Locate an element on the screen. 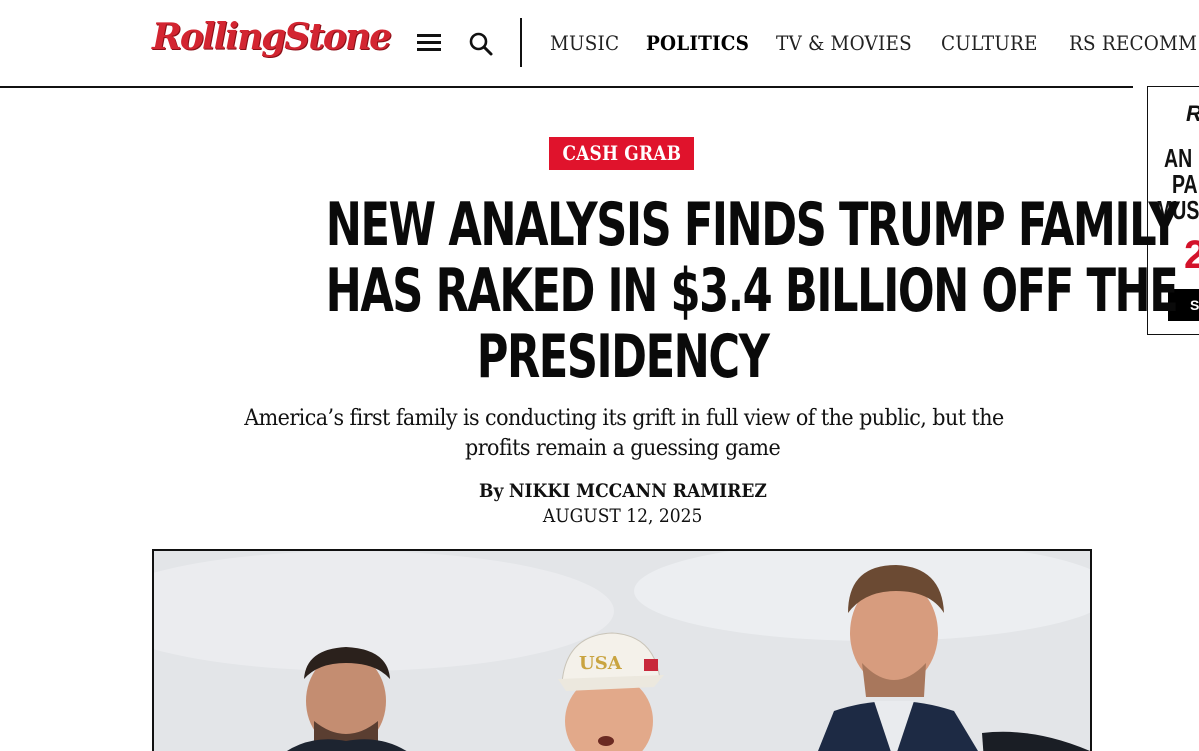 This screenshot has height=751, width=1199. headline-line: HAS RAKED IN $3.4 BILLION OFF THE is located at coordinates (752, 291).